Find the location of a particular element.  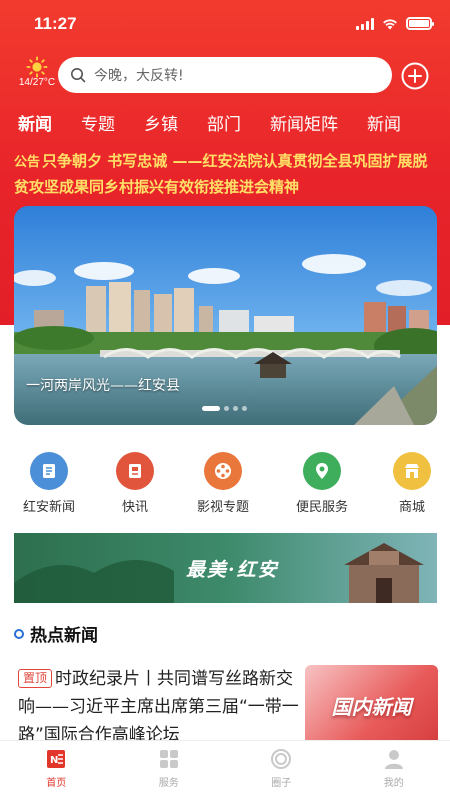

nav-label: 首页 is located at coordinates (56, 783).